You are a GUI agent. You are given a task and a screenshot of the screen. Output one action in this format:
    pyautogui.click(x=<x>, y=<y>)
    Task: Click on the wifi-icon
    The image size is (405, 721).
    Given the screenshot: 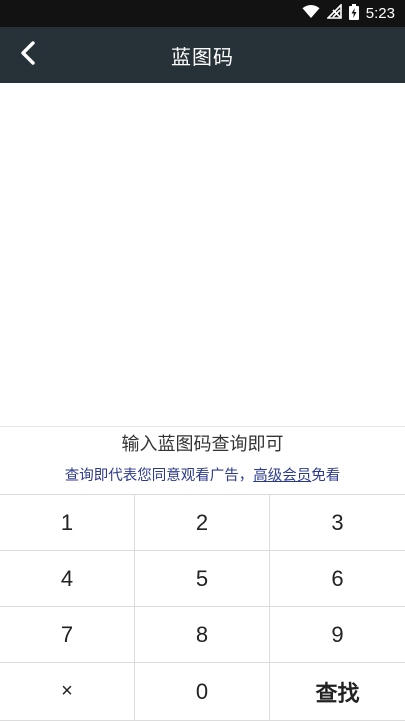 What is the action you would take?
    pyautogui.click(x=311, y=13)
    